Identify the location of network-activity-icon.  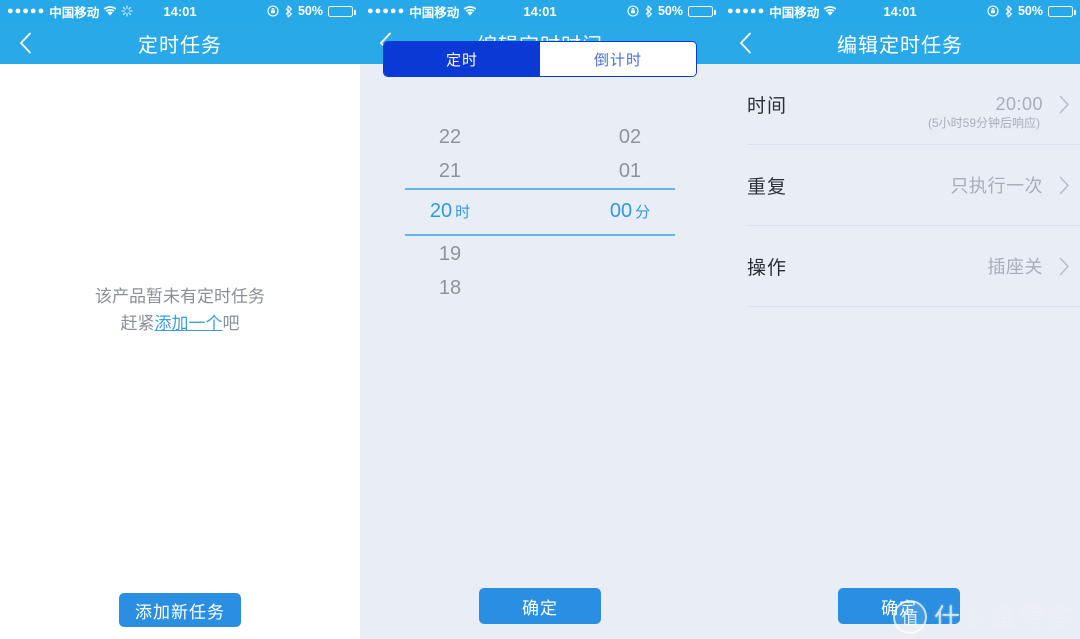
(127, 11).